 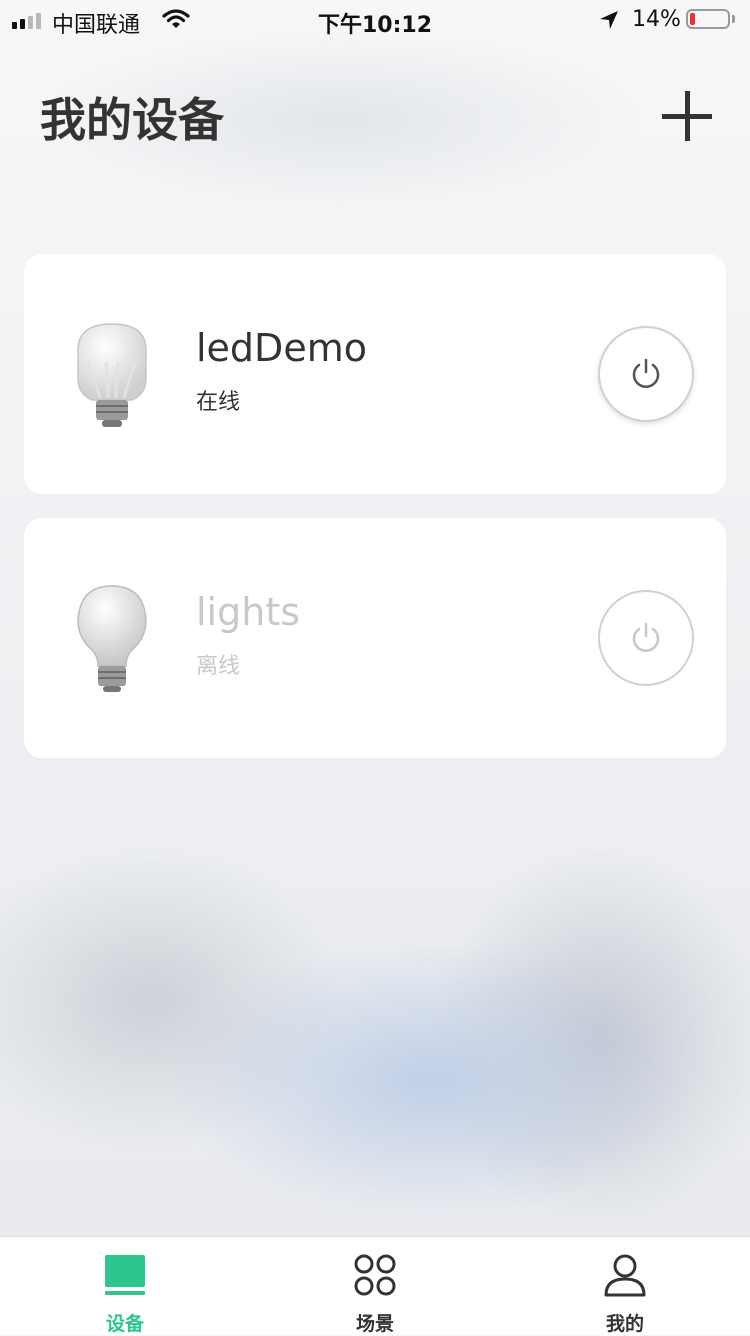 I want to click on device-name: lights, so click(x=248, y=612).